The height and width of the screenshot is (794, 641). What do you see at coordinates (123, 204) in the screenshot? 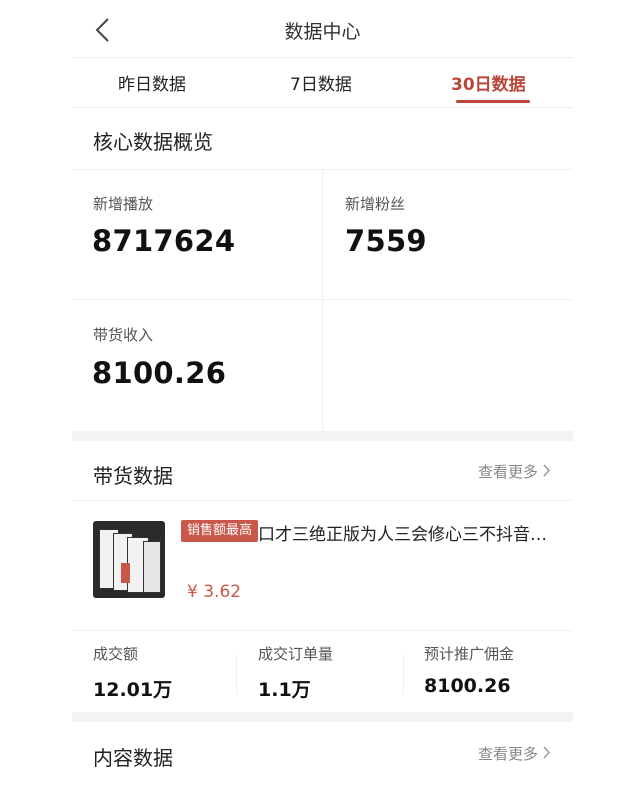
I see `stat-label-plays: 新增播放` at bounding box center [123, 204].